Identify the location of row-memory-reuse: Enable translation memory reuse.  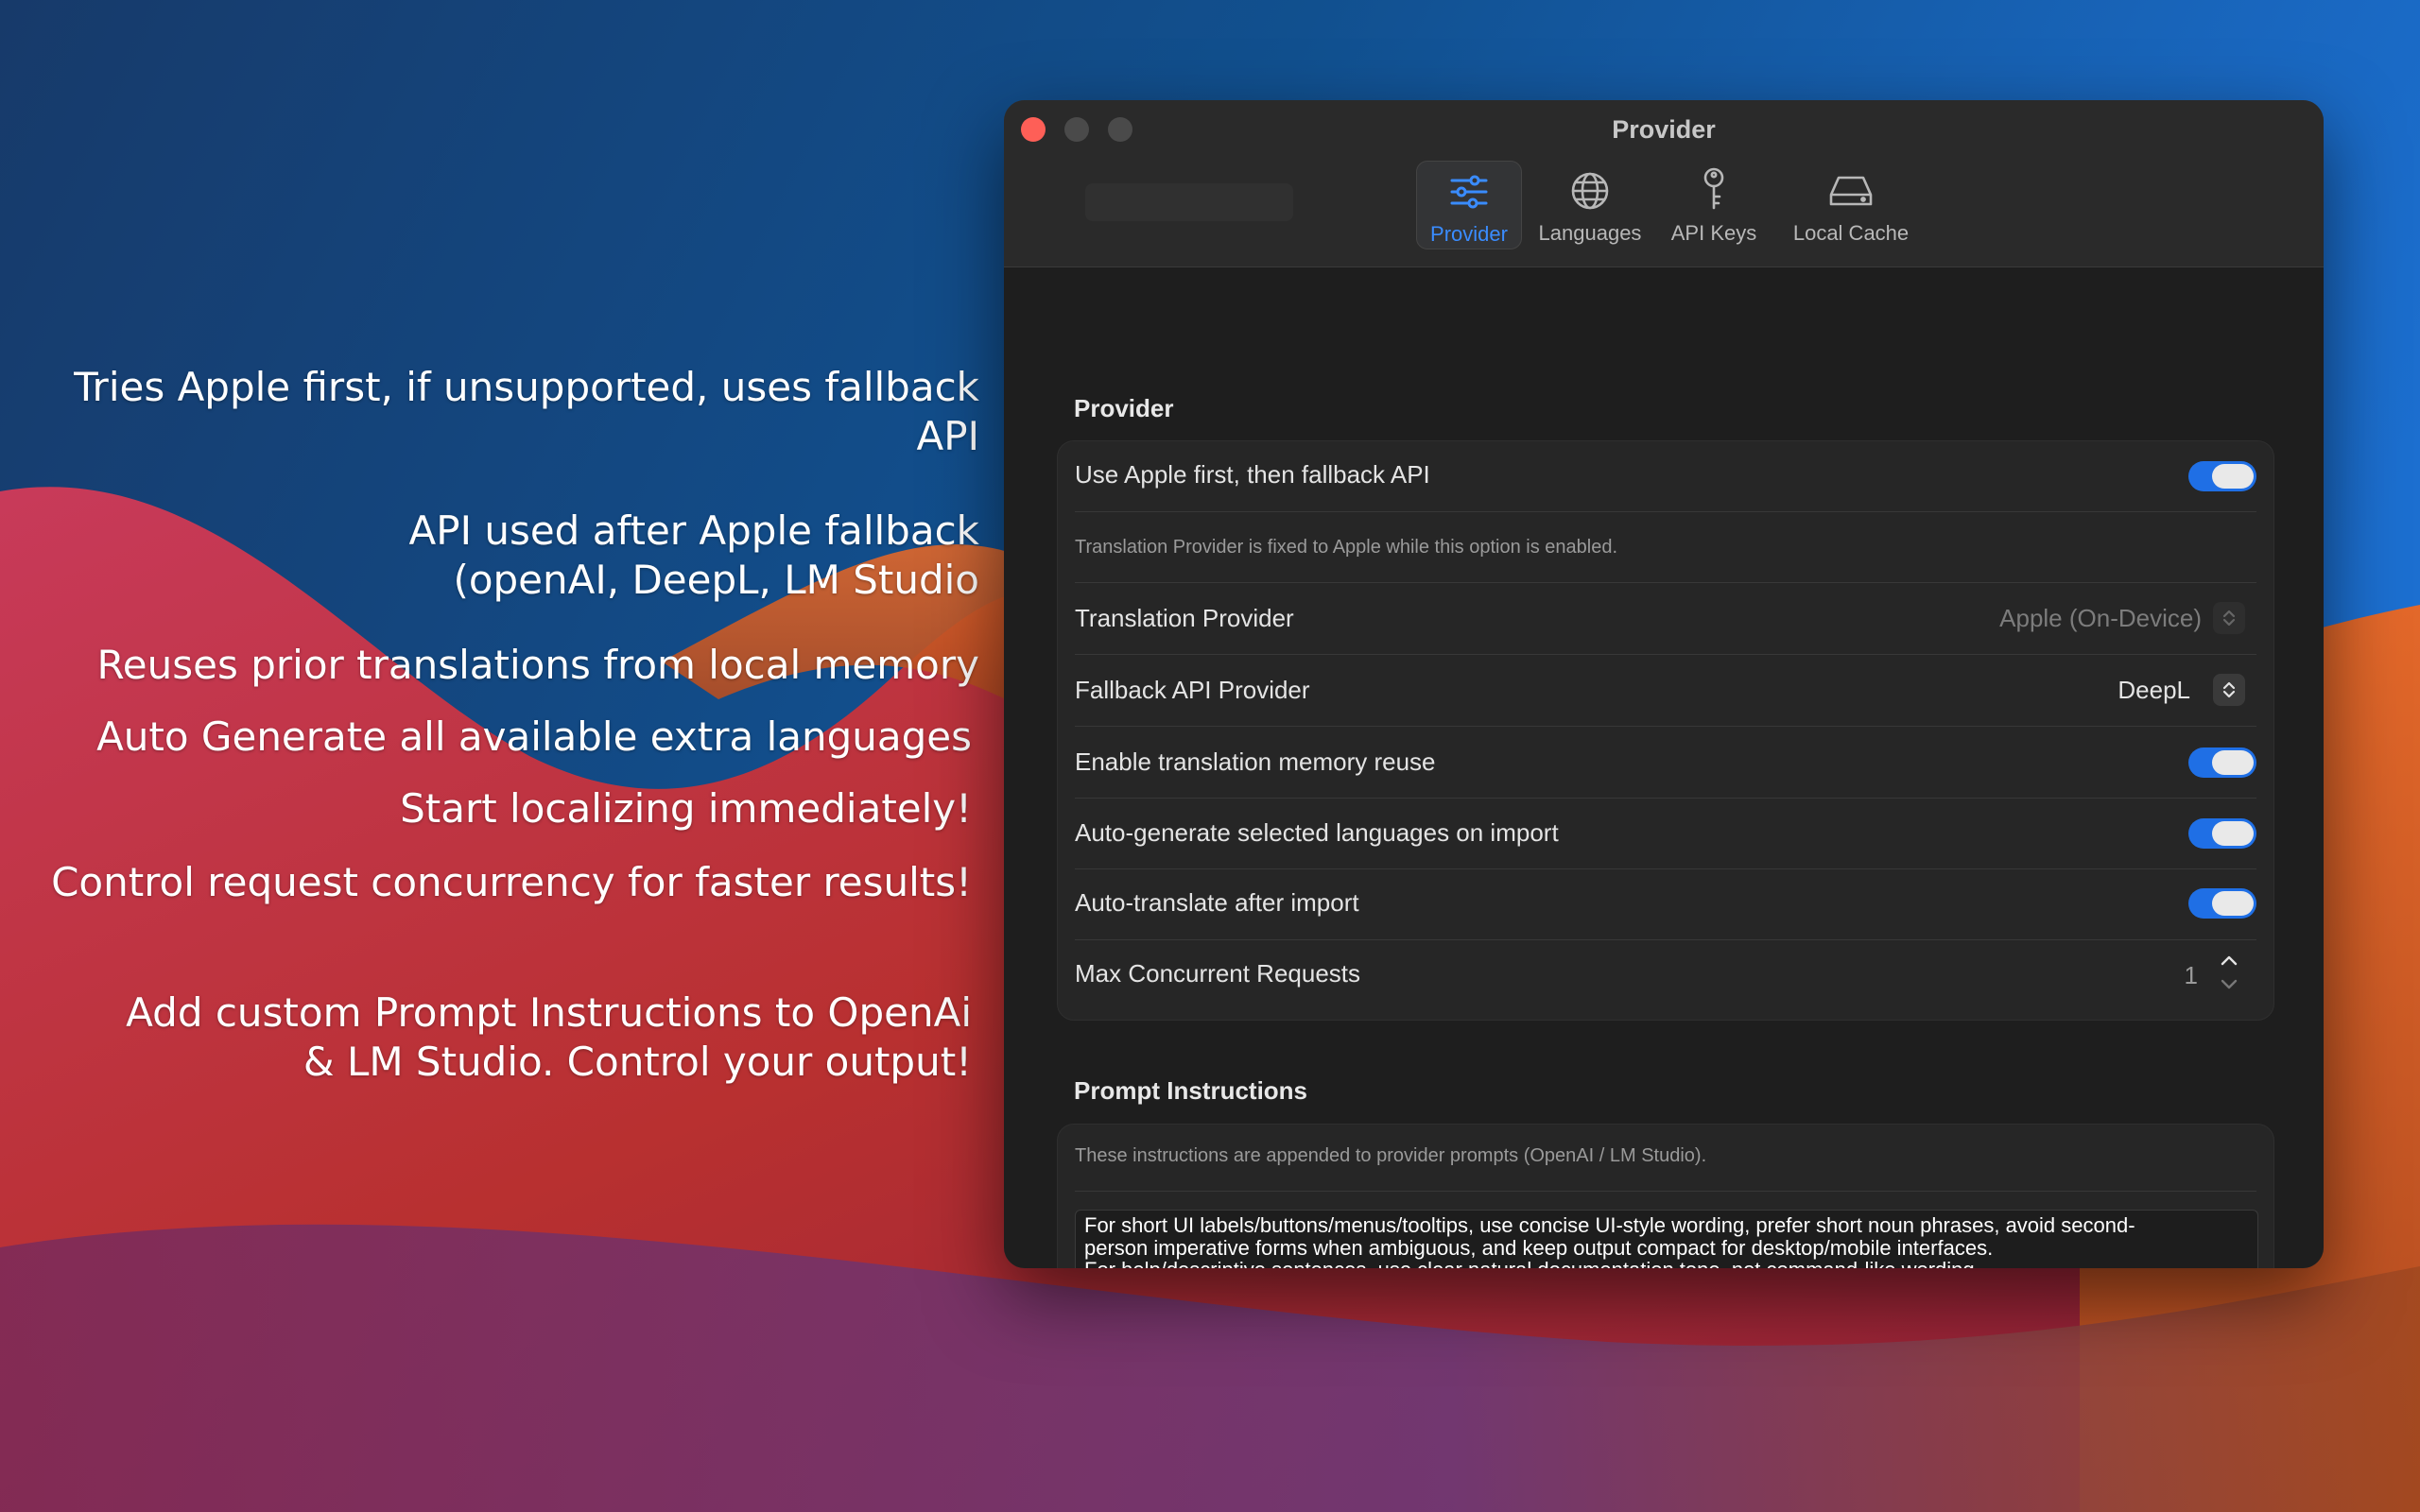
(1665, 763).